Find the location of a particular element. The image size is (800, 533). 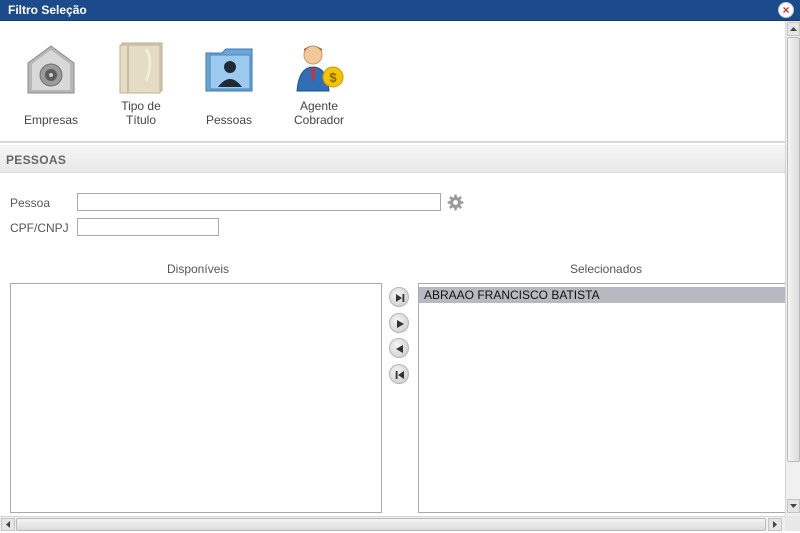

vertical-scrollbar is located at coordinates (792, 268).